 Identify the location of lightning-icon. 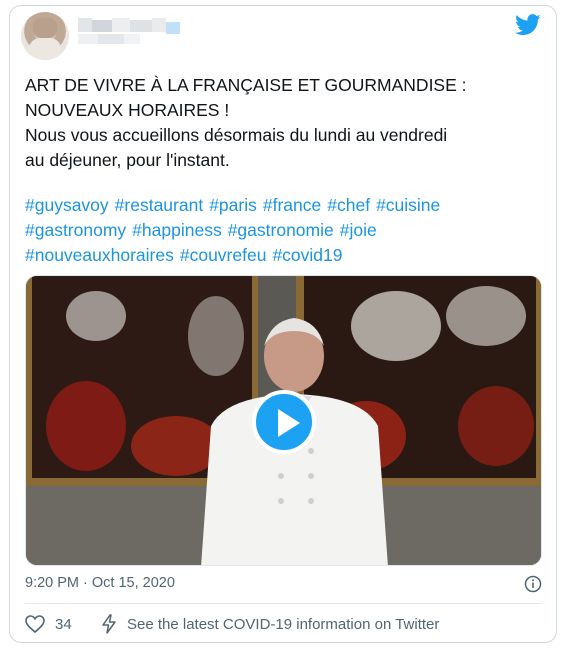
(109, 624).